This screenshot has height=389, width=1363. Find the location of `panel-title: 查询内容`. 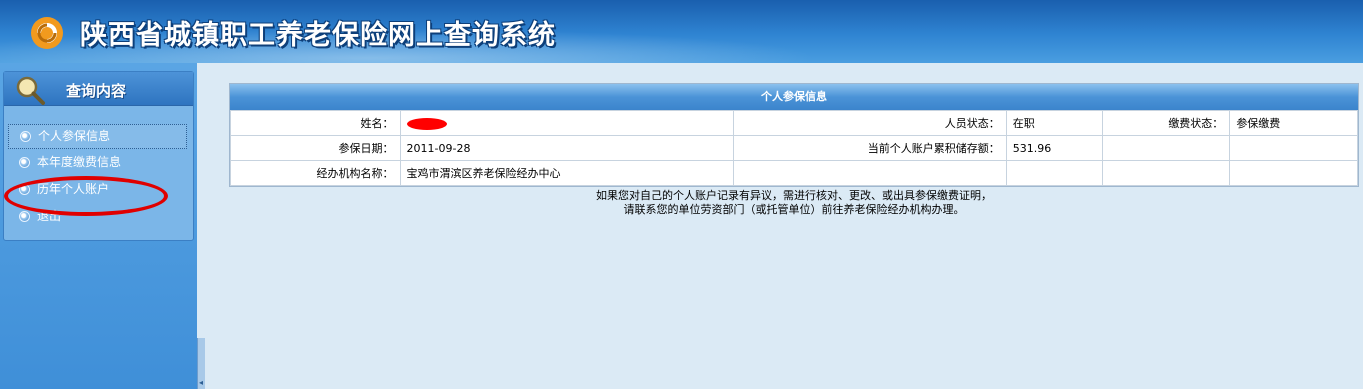

panel-title: 查询内容 is located at coordinates (96, 91).